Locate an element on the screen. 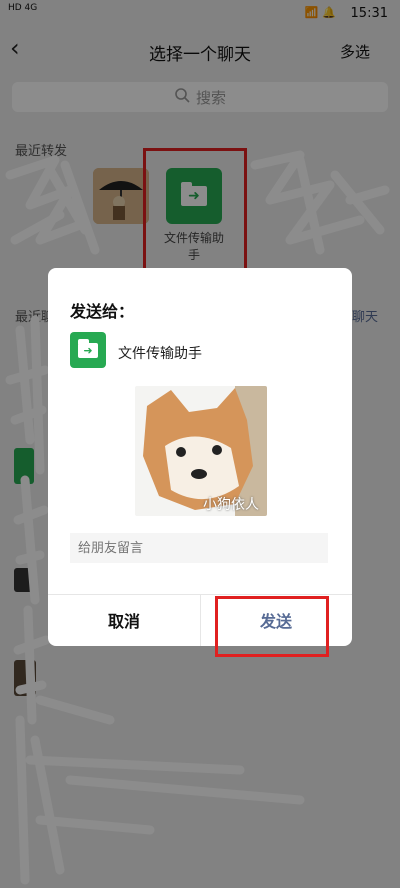 This screenshot has width=400, height=888. highlight-box is located at coordinates (272, 626).